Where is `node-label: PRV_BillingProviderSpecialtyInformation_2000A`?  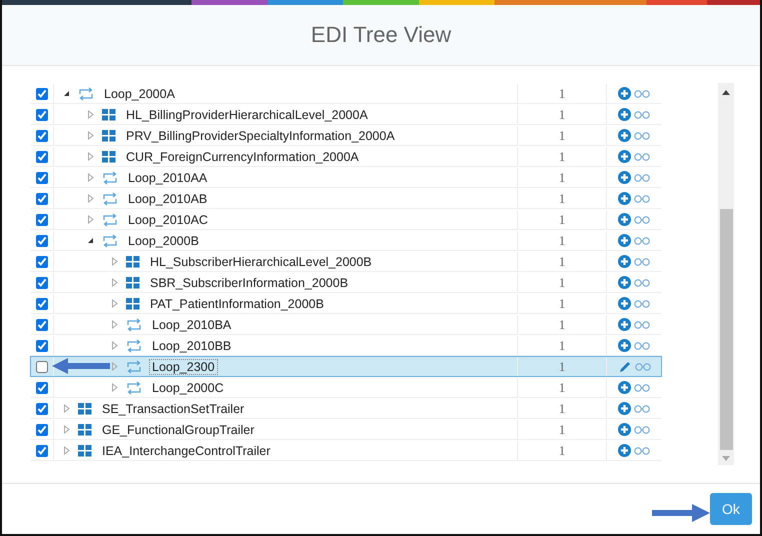
node-label: PRV_BillingProviderSpecialtyInformation_2000A is located at coordinates (260, 136).